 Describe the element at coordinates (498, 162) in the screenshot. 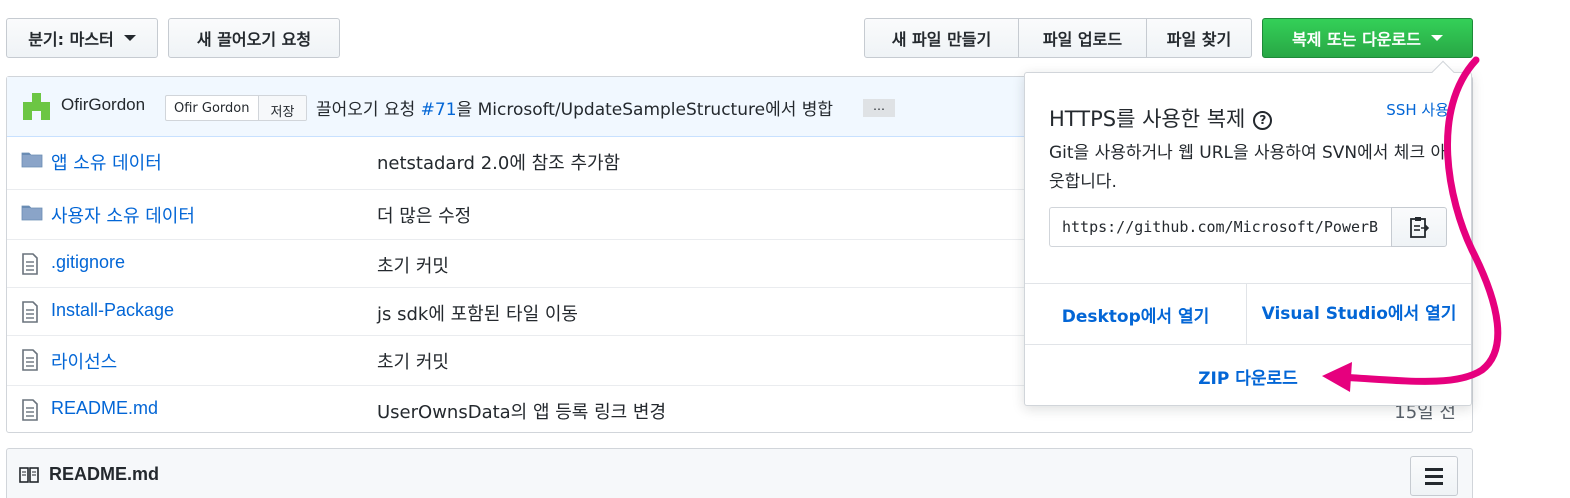

I see `commit-message-link: netstadard 2.0에 참조 추가함` at that location.